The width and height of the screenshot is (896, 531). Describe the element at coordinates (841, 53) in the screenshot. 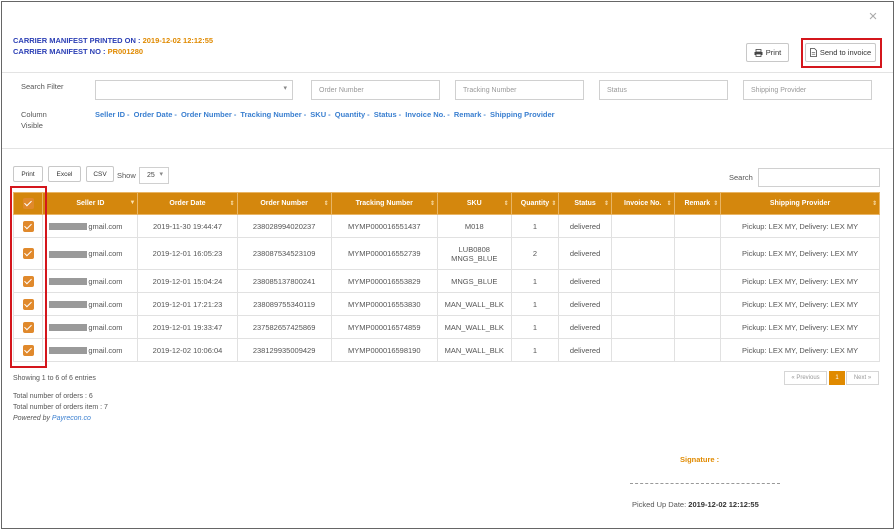

I see `send-to-invoice-highlight` at that location.